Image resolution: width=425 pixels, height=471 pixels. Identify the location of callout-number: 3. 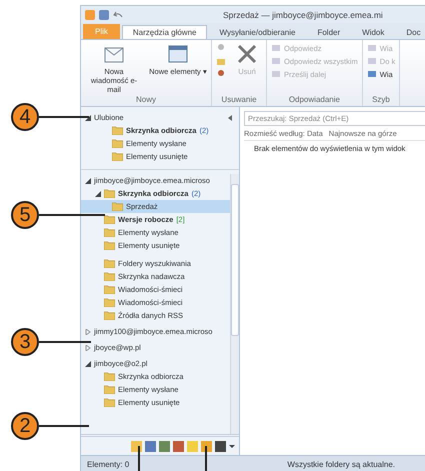
(25, 342).